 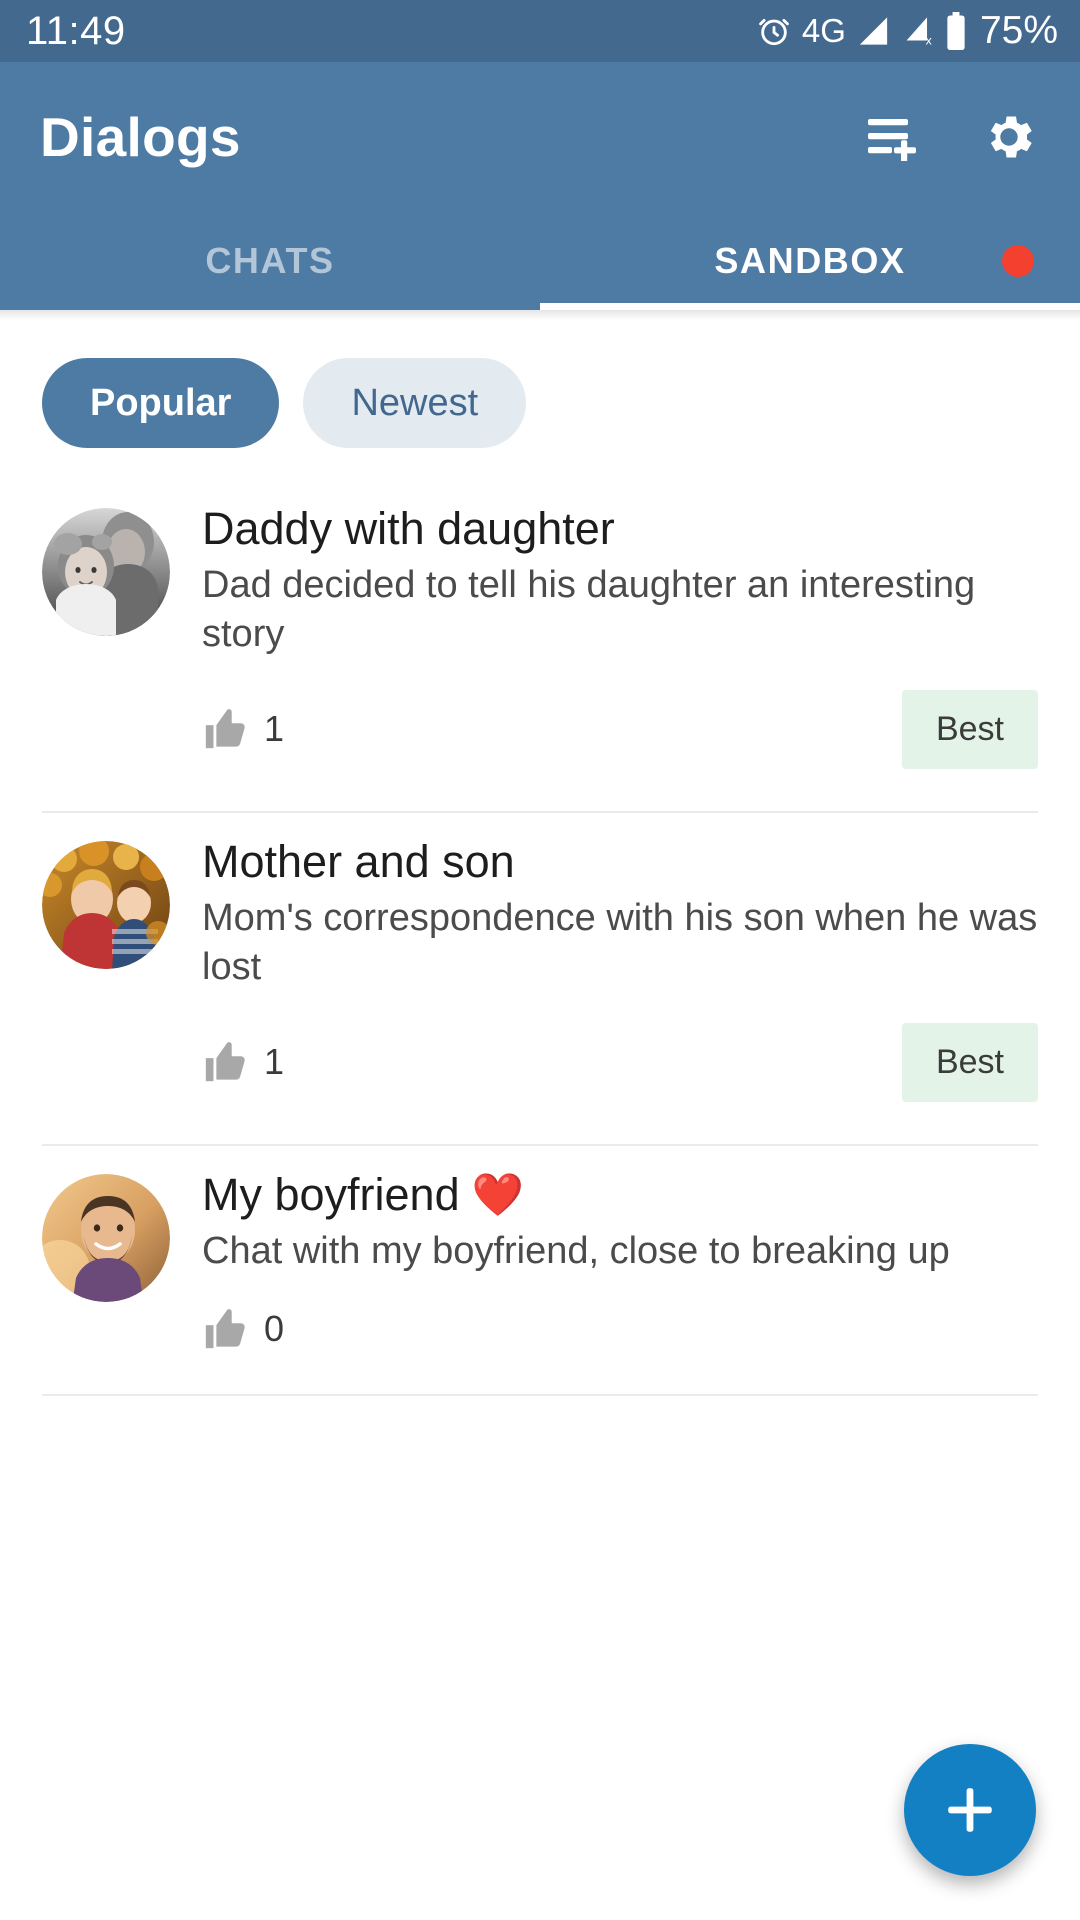 I want to click on list-item-title: Mother and son, so click(x=358, y=861).